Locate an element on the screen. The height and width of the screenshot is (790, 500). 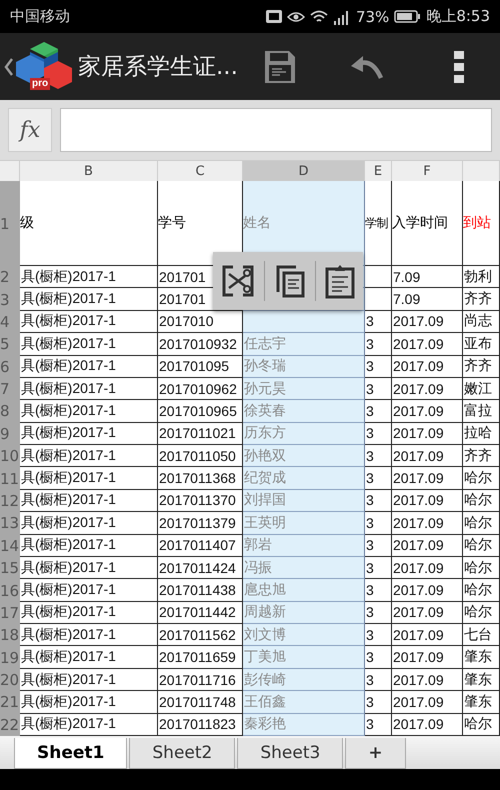
row-number: 18 is located at coordinates (10, 635).